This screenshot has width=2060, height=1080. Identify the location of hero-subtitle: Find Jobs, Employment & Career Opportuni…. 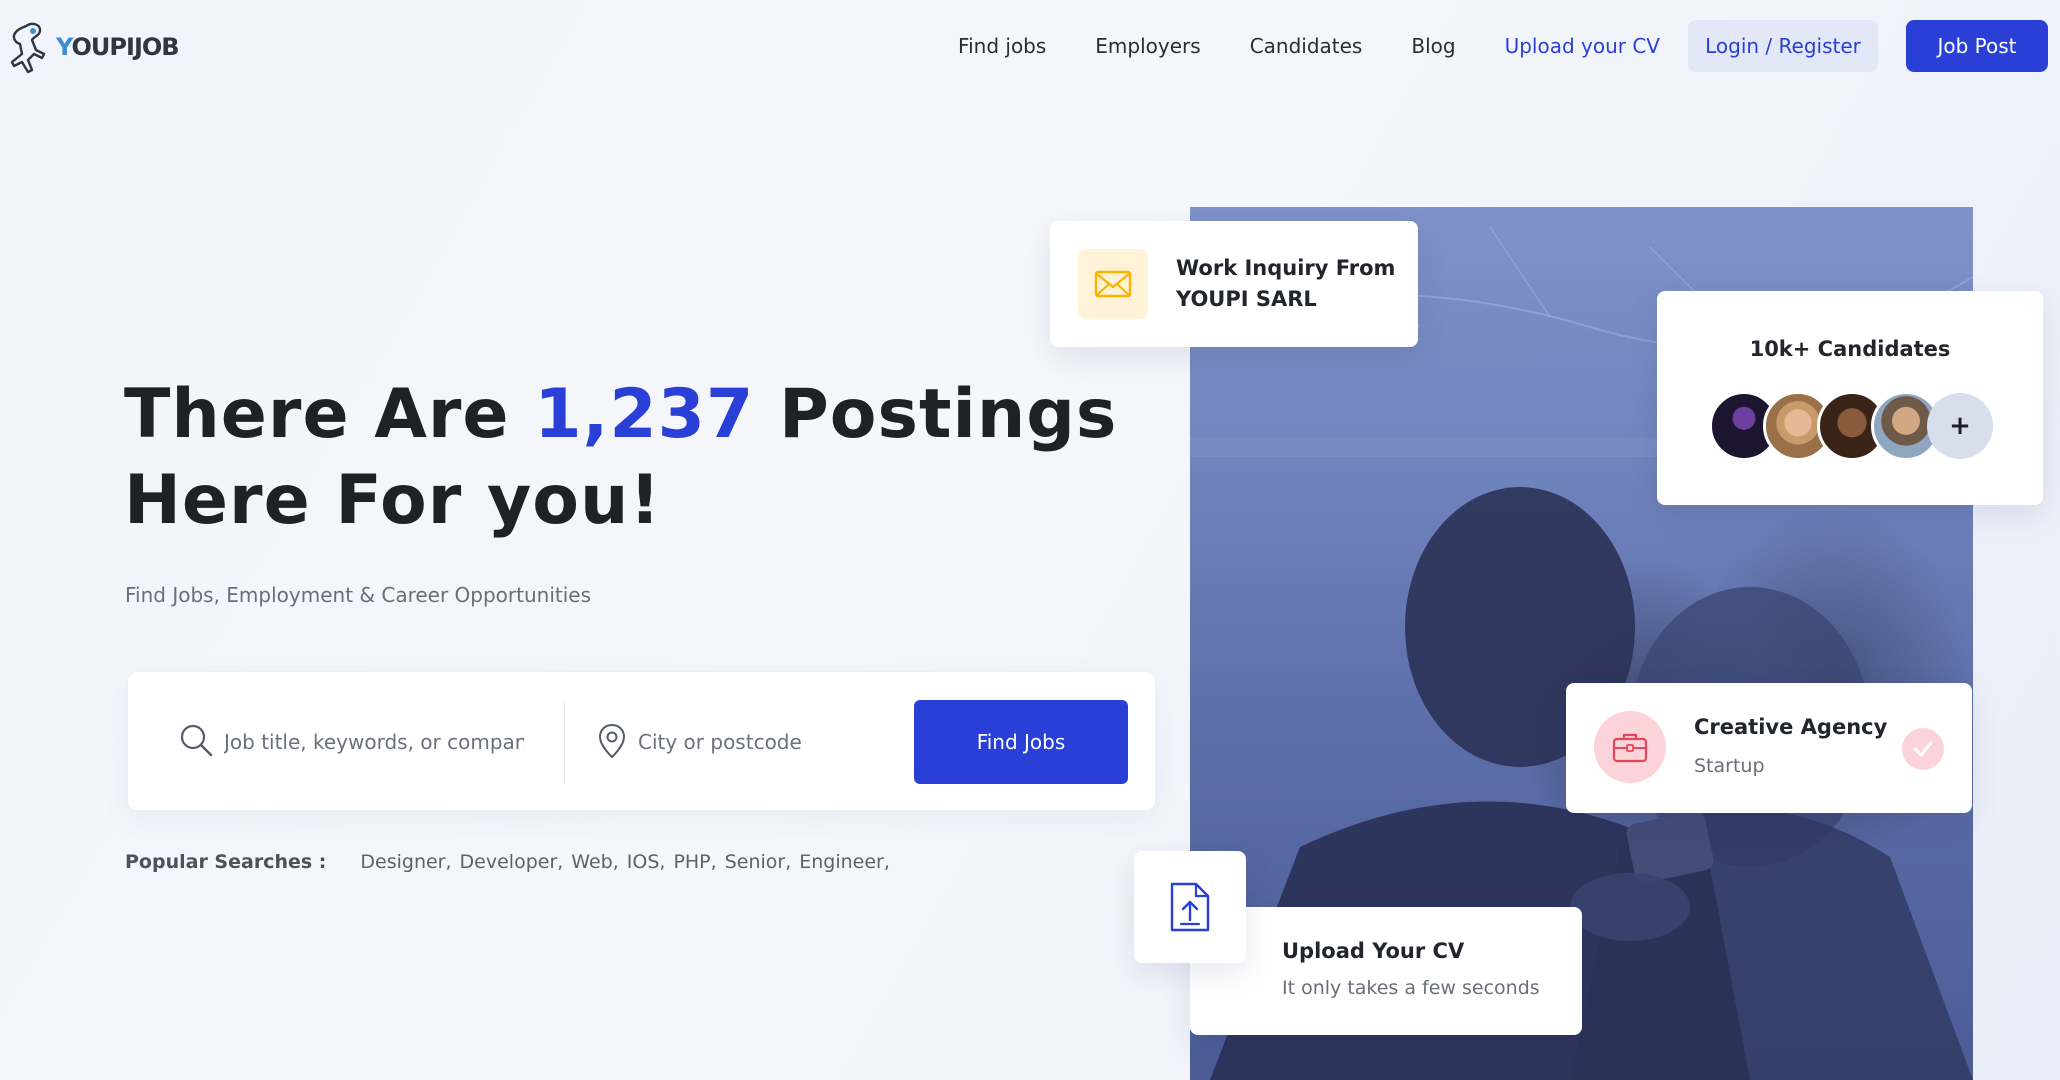
(358, 595).